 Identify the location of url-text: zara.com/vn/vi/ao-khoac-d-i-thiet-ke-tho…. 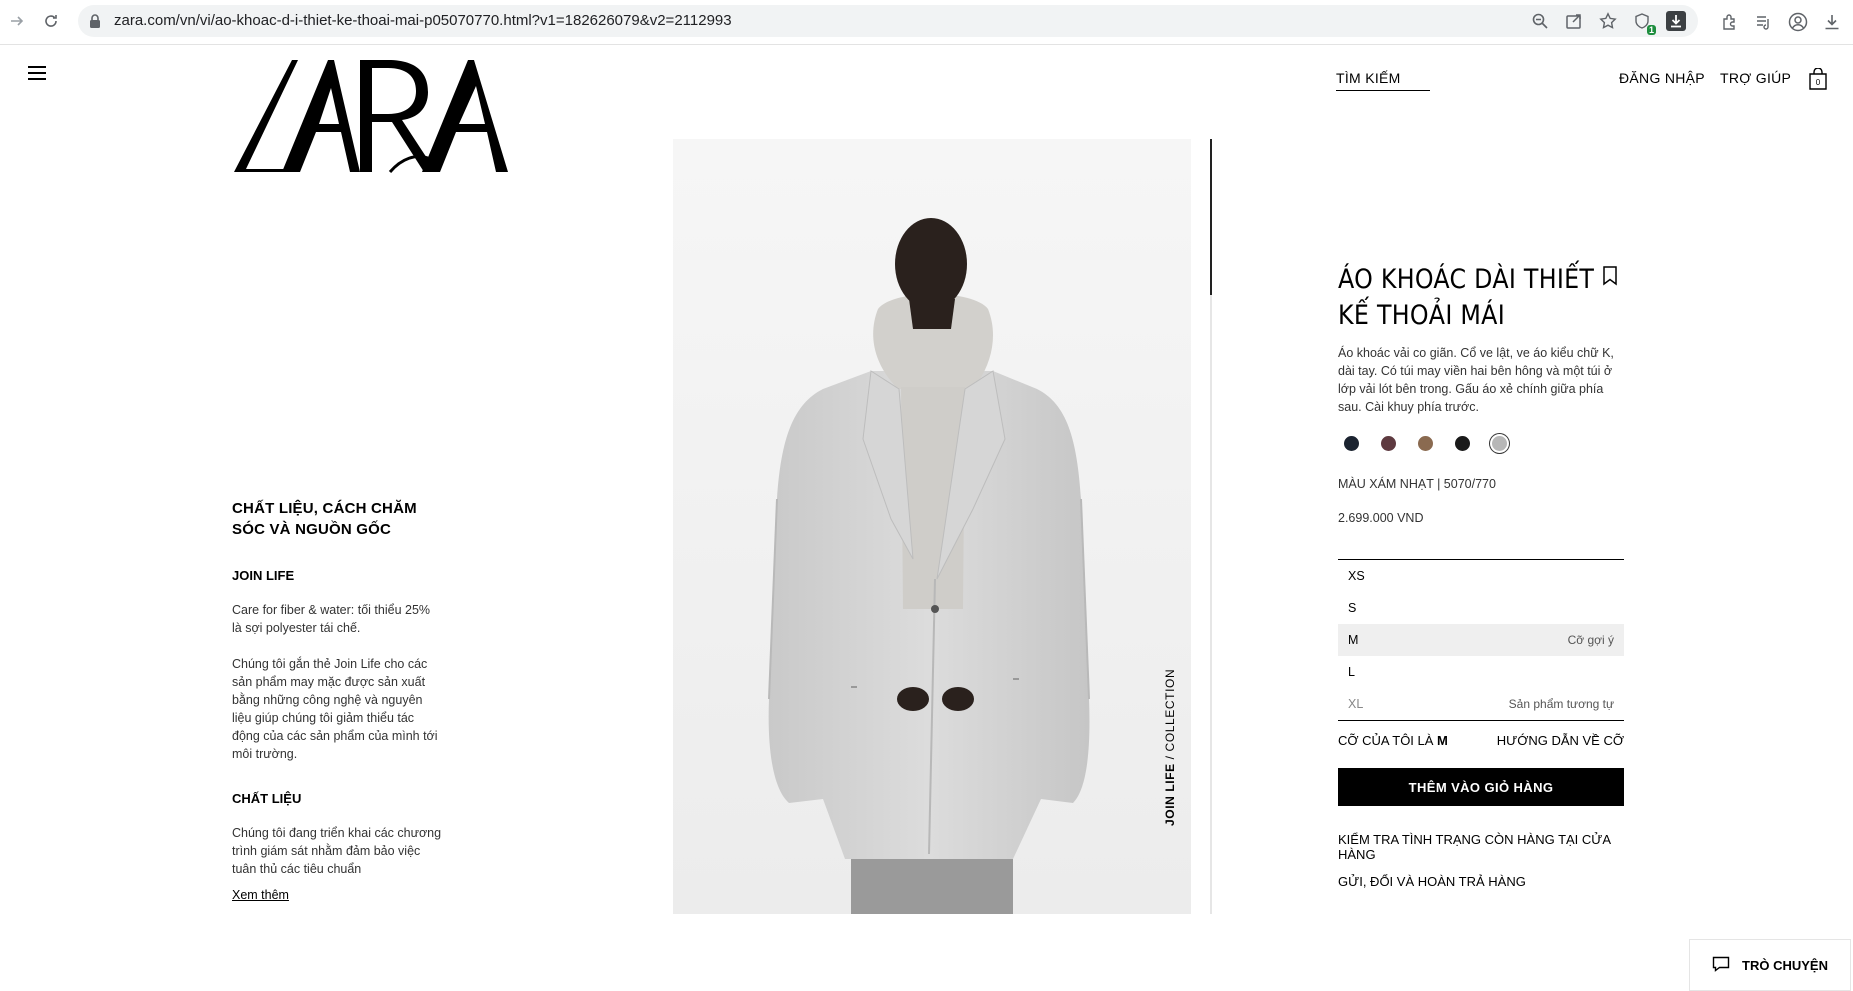
(423, 20).